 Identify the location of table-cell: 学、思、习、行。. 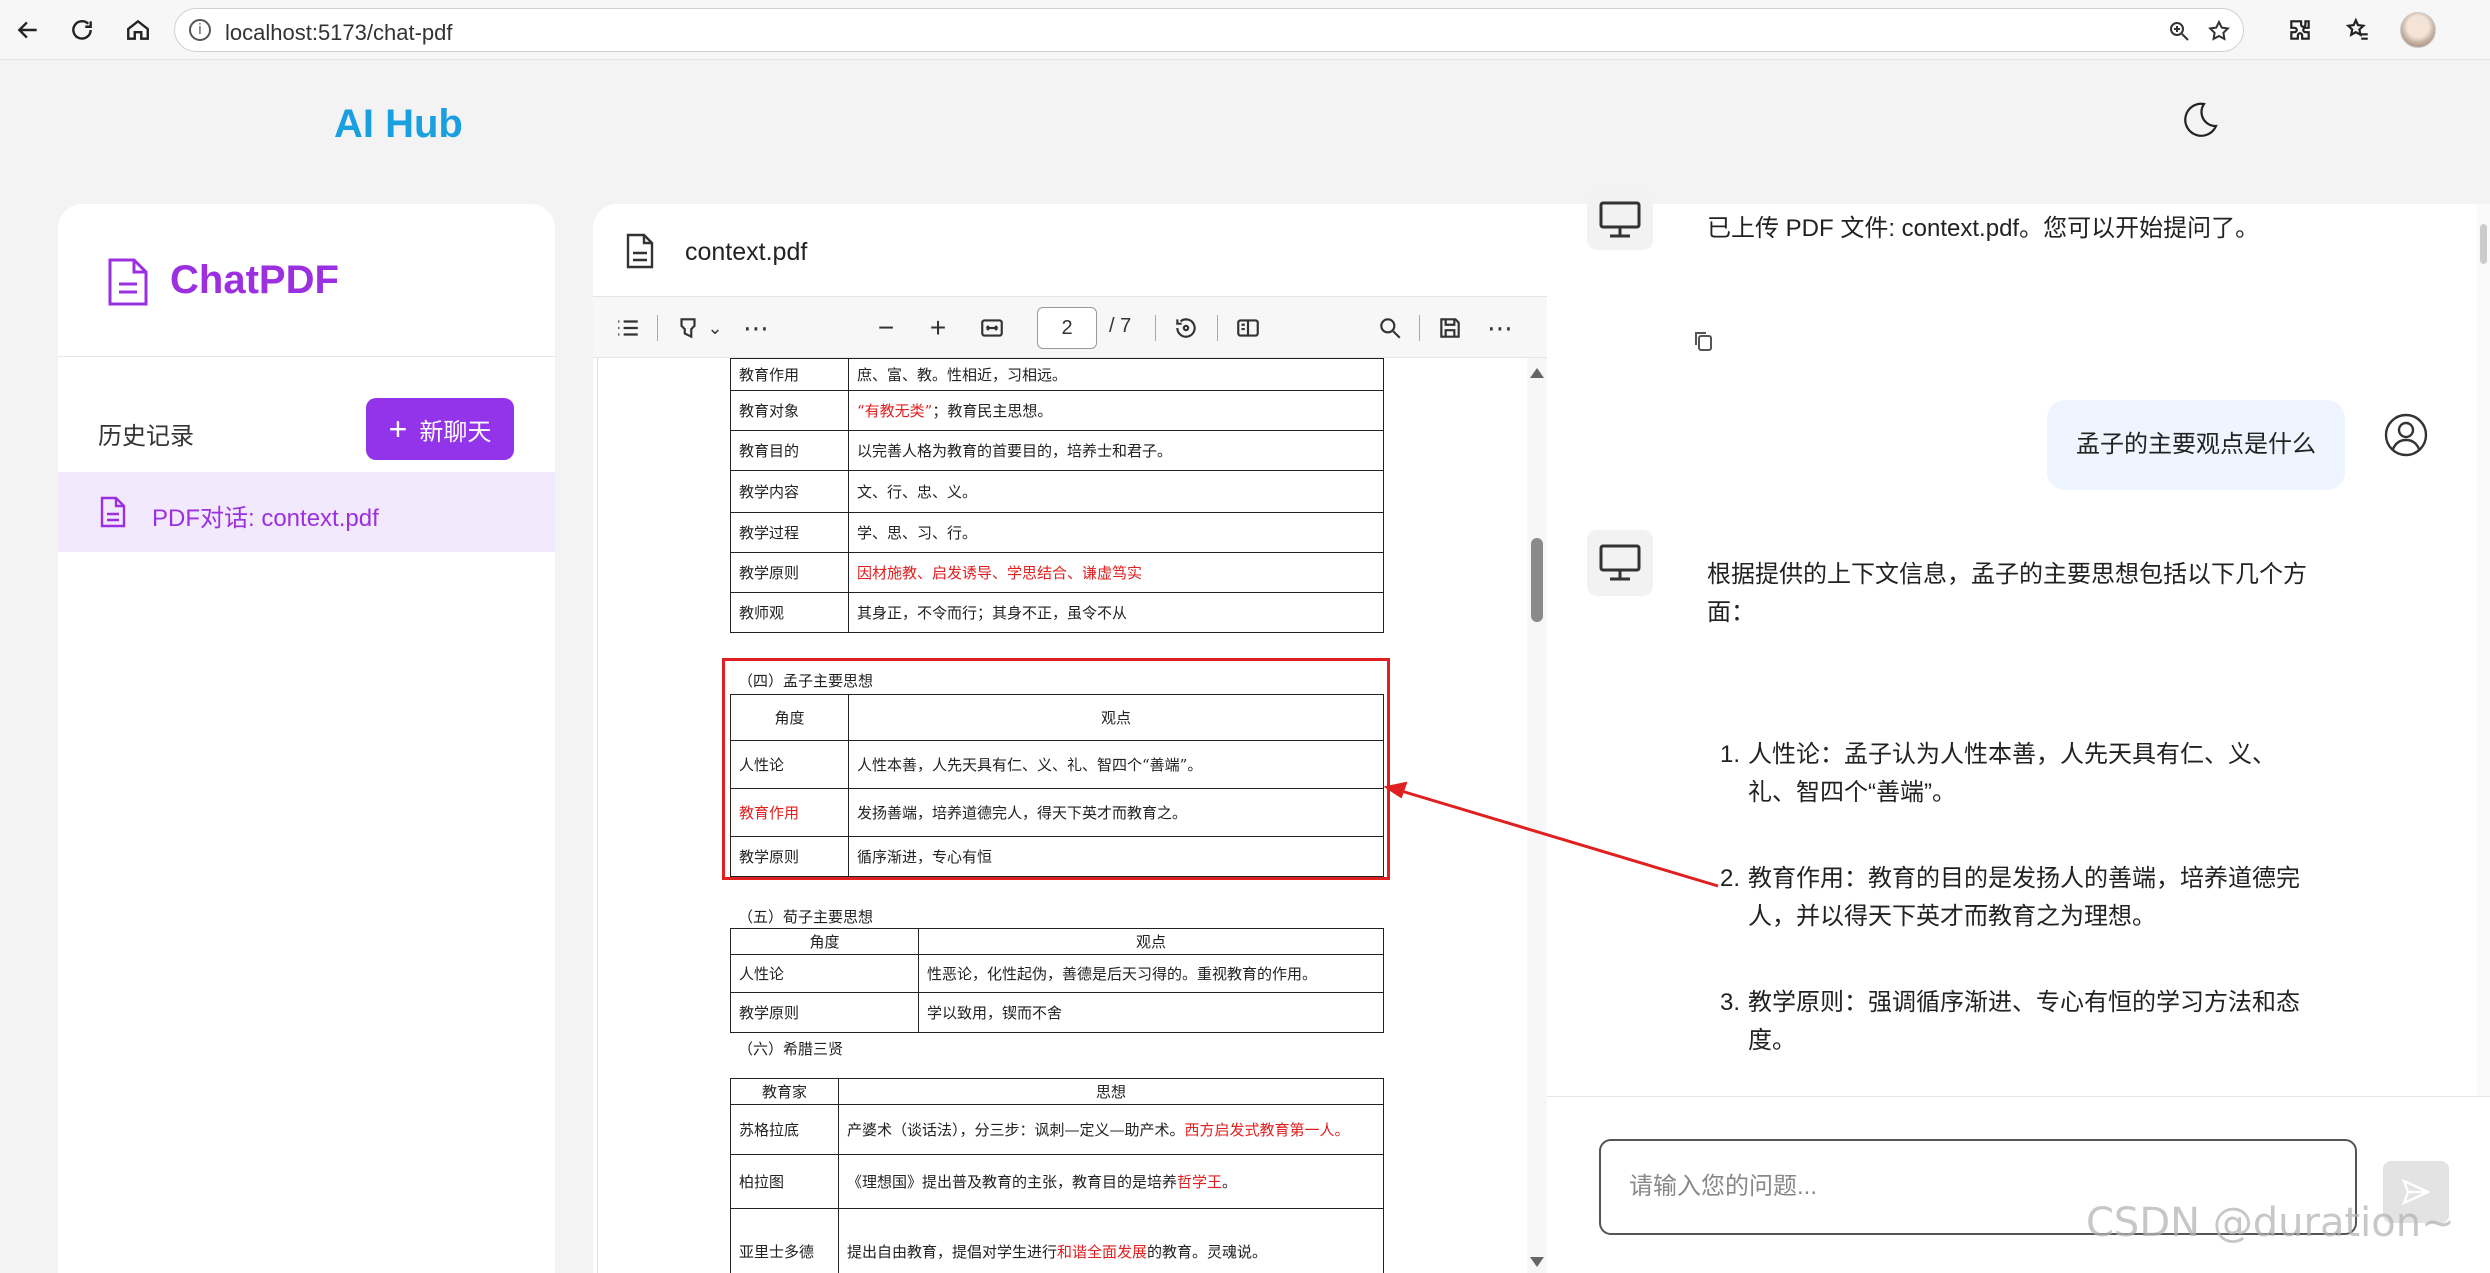
(1116, 532).